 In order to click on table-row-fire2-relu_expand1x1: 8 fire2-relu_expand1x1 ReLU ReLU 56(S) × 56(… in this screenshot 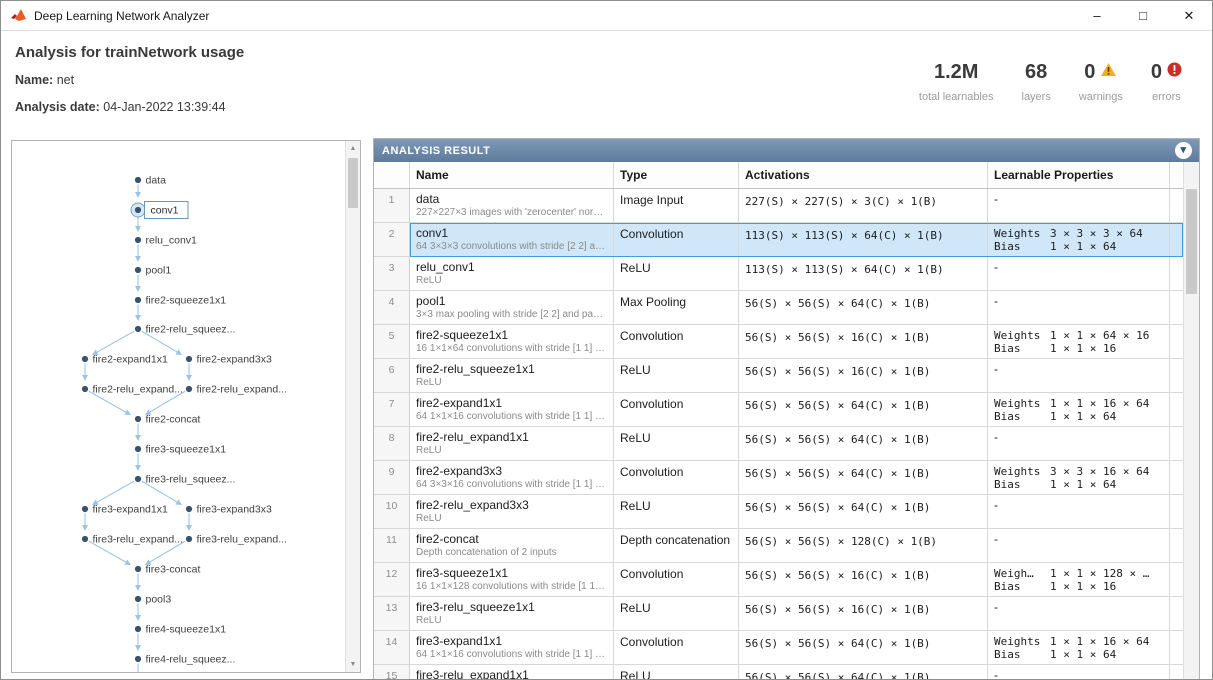, I will do `click(778, 444)`.